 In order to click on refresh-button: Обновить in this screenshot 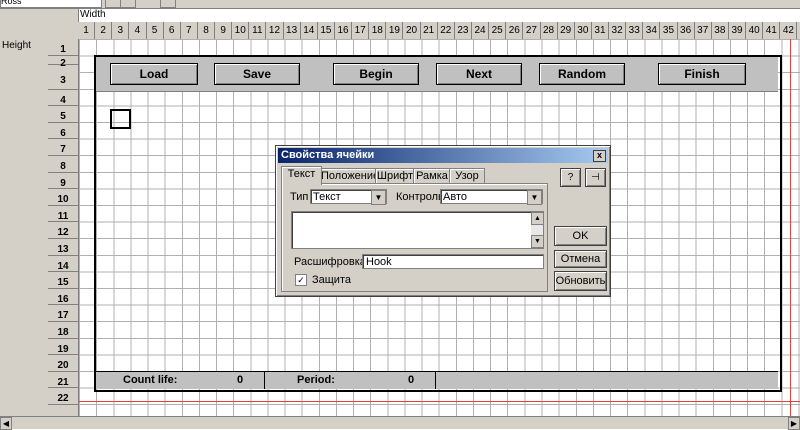, I will do `click(580, 281)`.